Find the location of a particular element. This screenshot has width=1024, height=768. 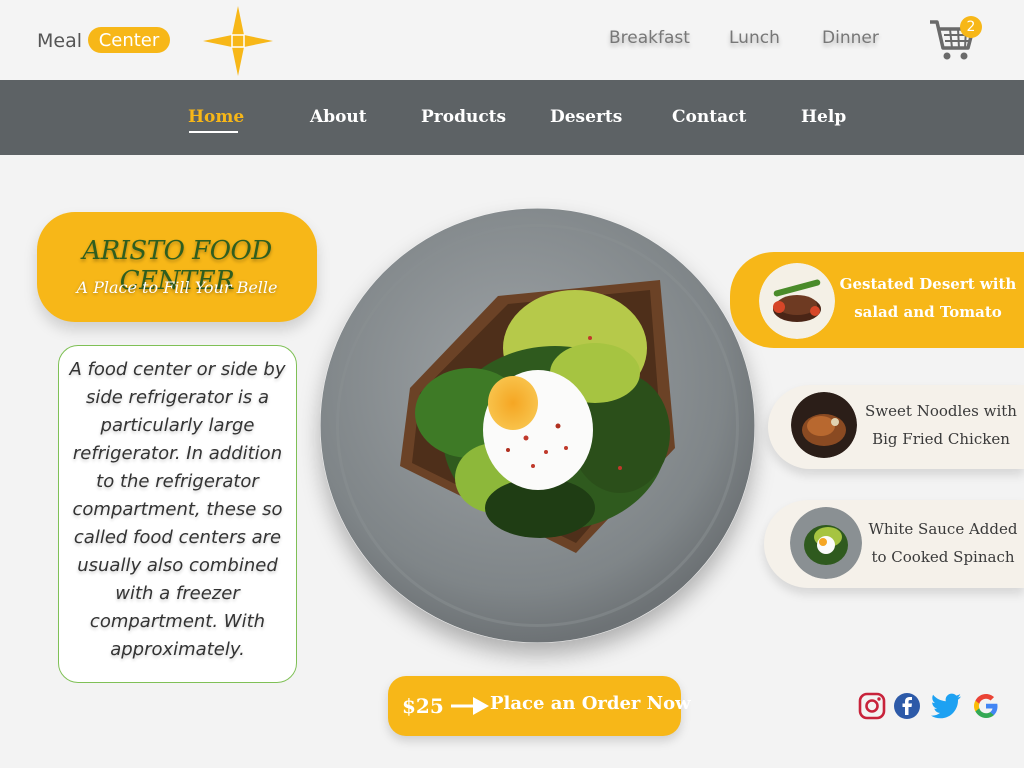

nav-deserts: Deserts is located at coordinates (586, 117).